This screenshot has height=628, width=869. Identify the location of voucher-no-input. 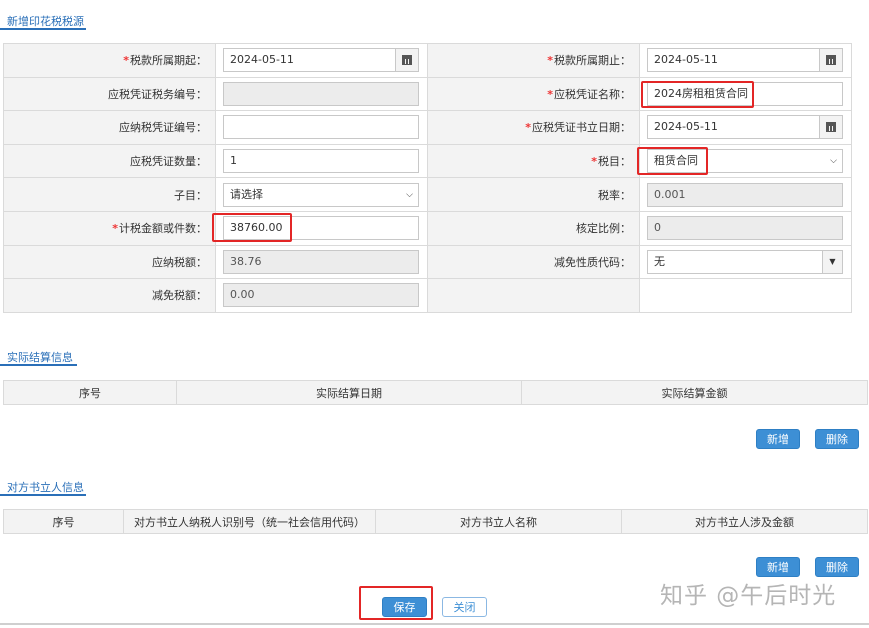
(321, 127).